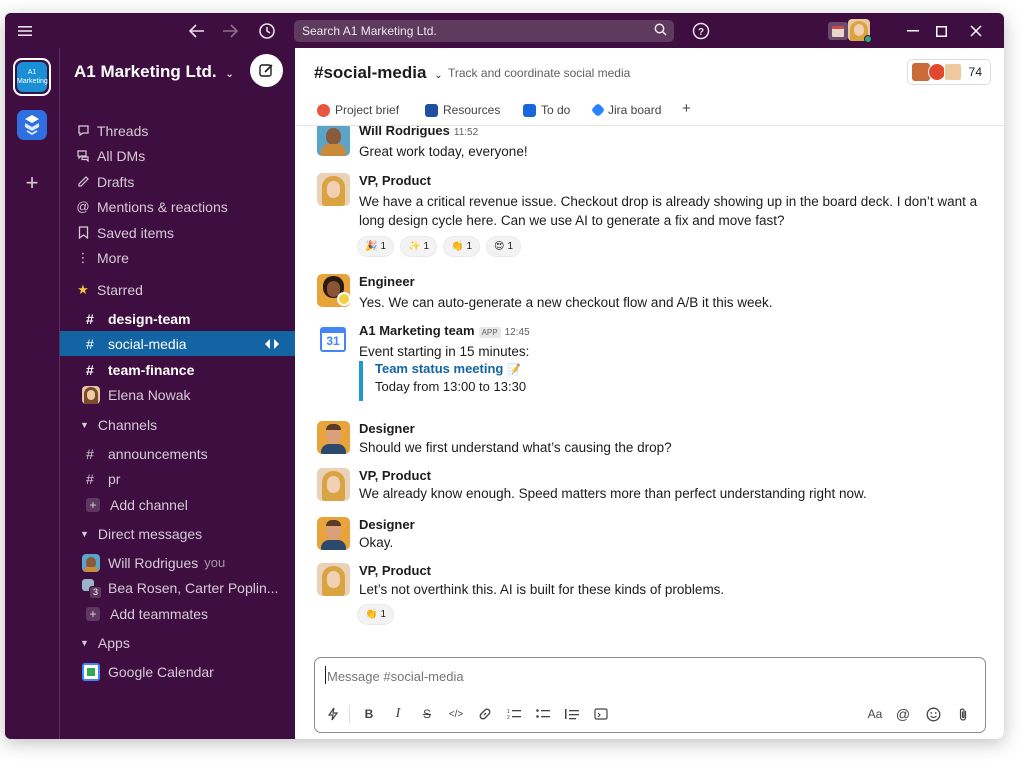 This screenshot has width=1024, height=768. What do you see at coordinates (178, 232) in the screenshot?
I see `sidebar-item-saved: Saved items` at bounding box center [178, 232].